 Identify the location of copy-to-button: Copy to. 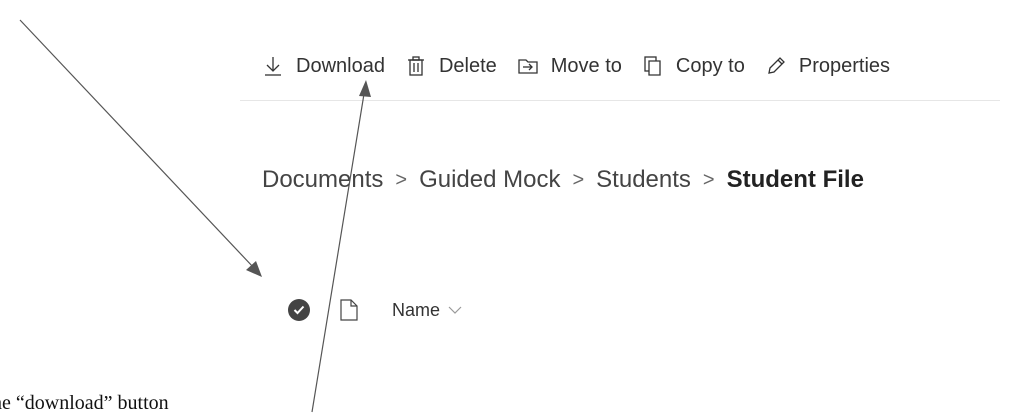
(693, 66).